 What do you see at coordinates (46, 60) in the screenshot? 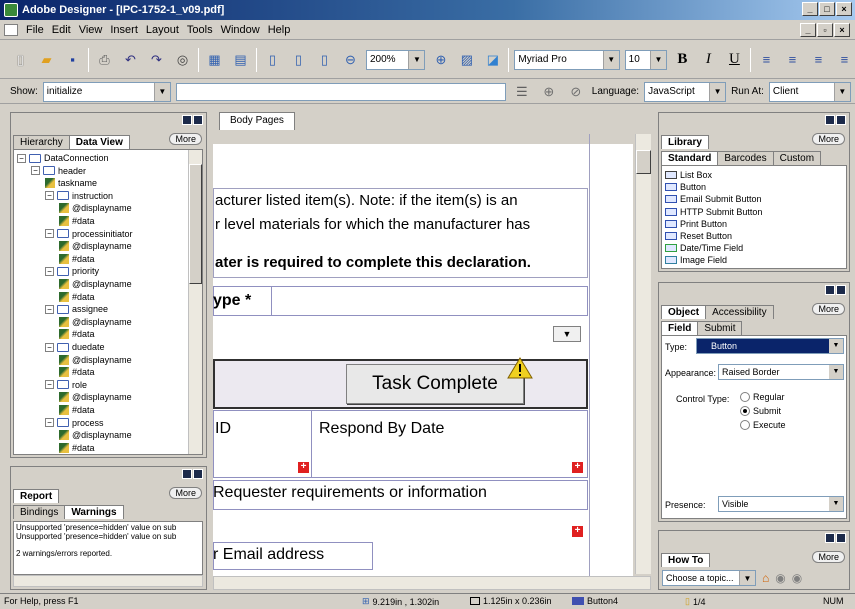
I see `open-icon: ▰` at bounding box center [46, 60].